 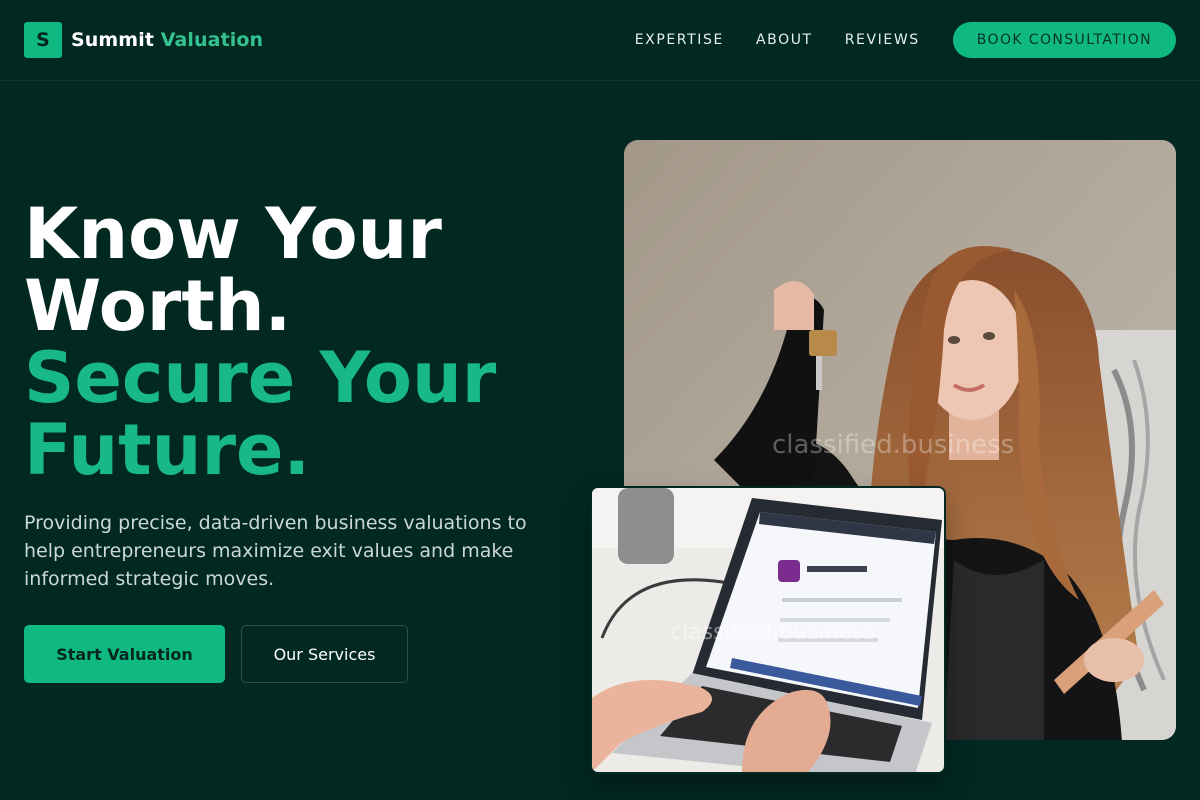 What do you see at coordinates (124, 654) in the screenshot?
I see `start-valuation-button: Start Valuation` at bounding box center [124, 654].